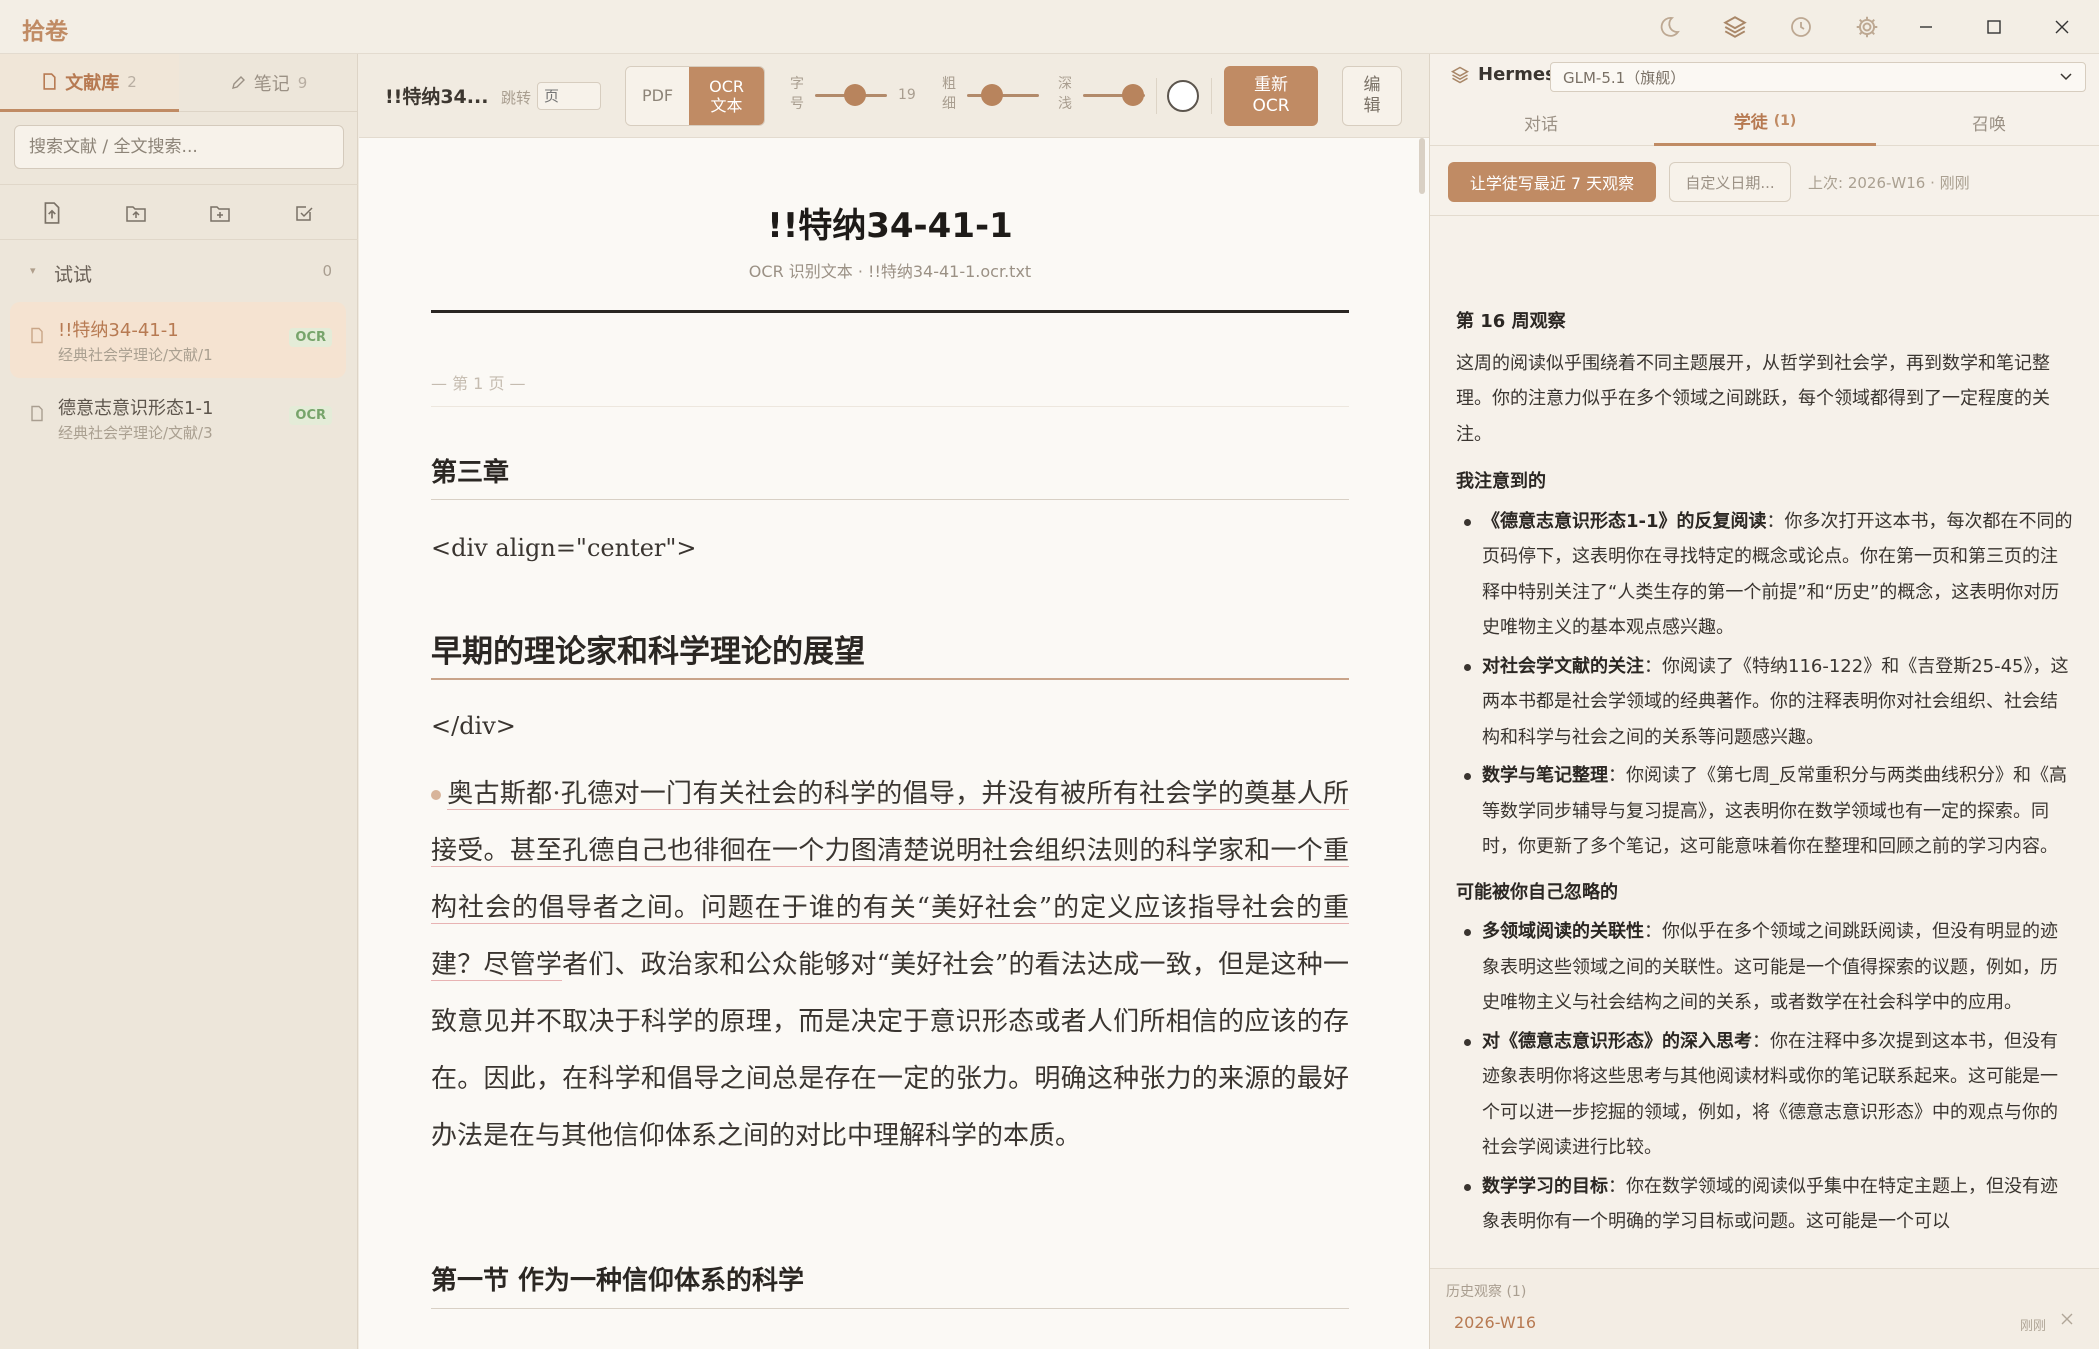  What do you see at coordinates (136, 408) in the screenshot?
I see `document-title: 德意志意识形态1-1` at bounding box center [136, 408].